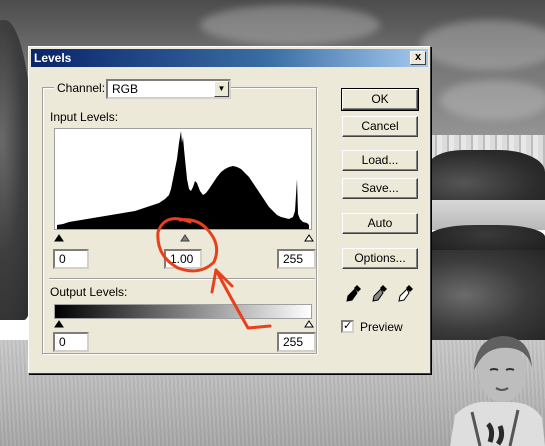  I want to click on dialog-title: Levels, so click(53, 58).